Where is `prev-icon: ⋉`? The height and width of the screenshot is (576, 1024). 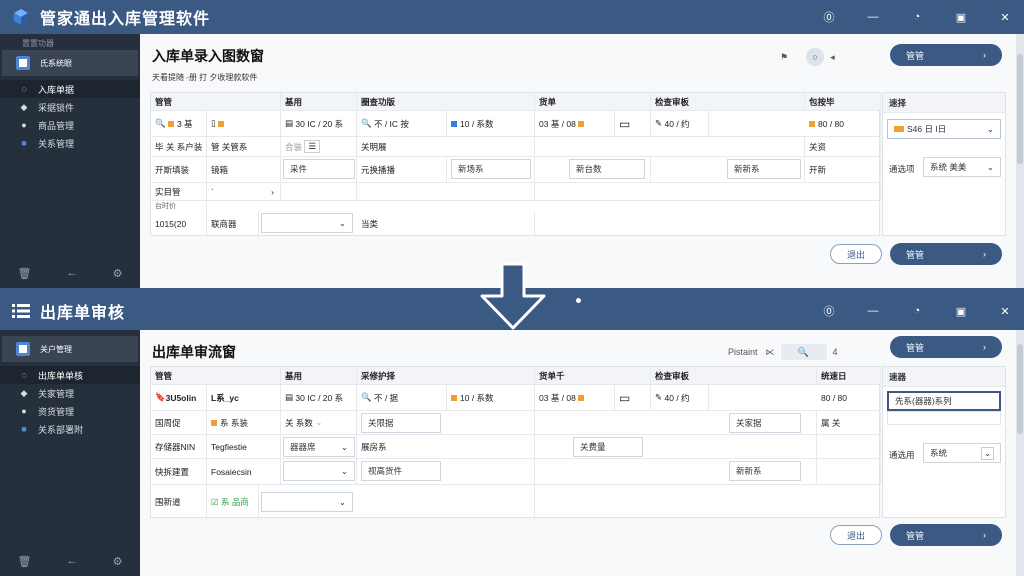
prev-icon: ⋉ is located at coordinates (770, 352).